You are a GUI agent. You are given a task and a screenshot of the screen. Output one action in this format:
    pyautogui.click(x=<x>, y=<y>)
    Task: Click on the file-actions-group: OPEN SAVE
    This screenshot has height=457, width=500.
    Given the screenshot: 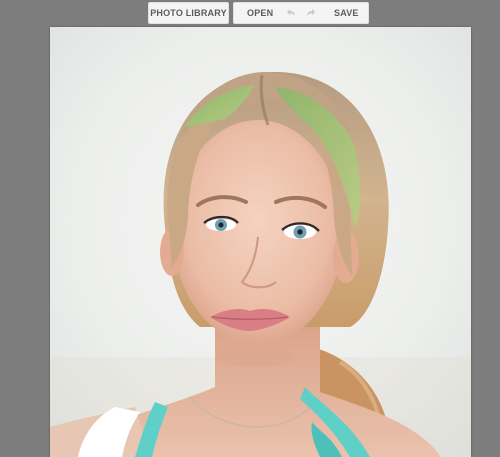 What is the action you would take?
    pyautogui.click(x=301, y=13)
    